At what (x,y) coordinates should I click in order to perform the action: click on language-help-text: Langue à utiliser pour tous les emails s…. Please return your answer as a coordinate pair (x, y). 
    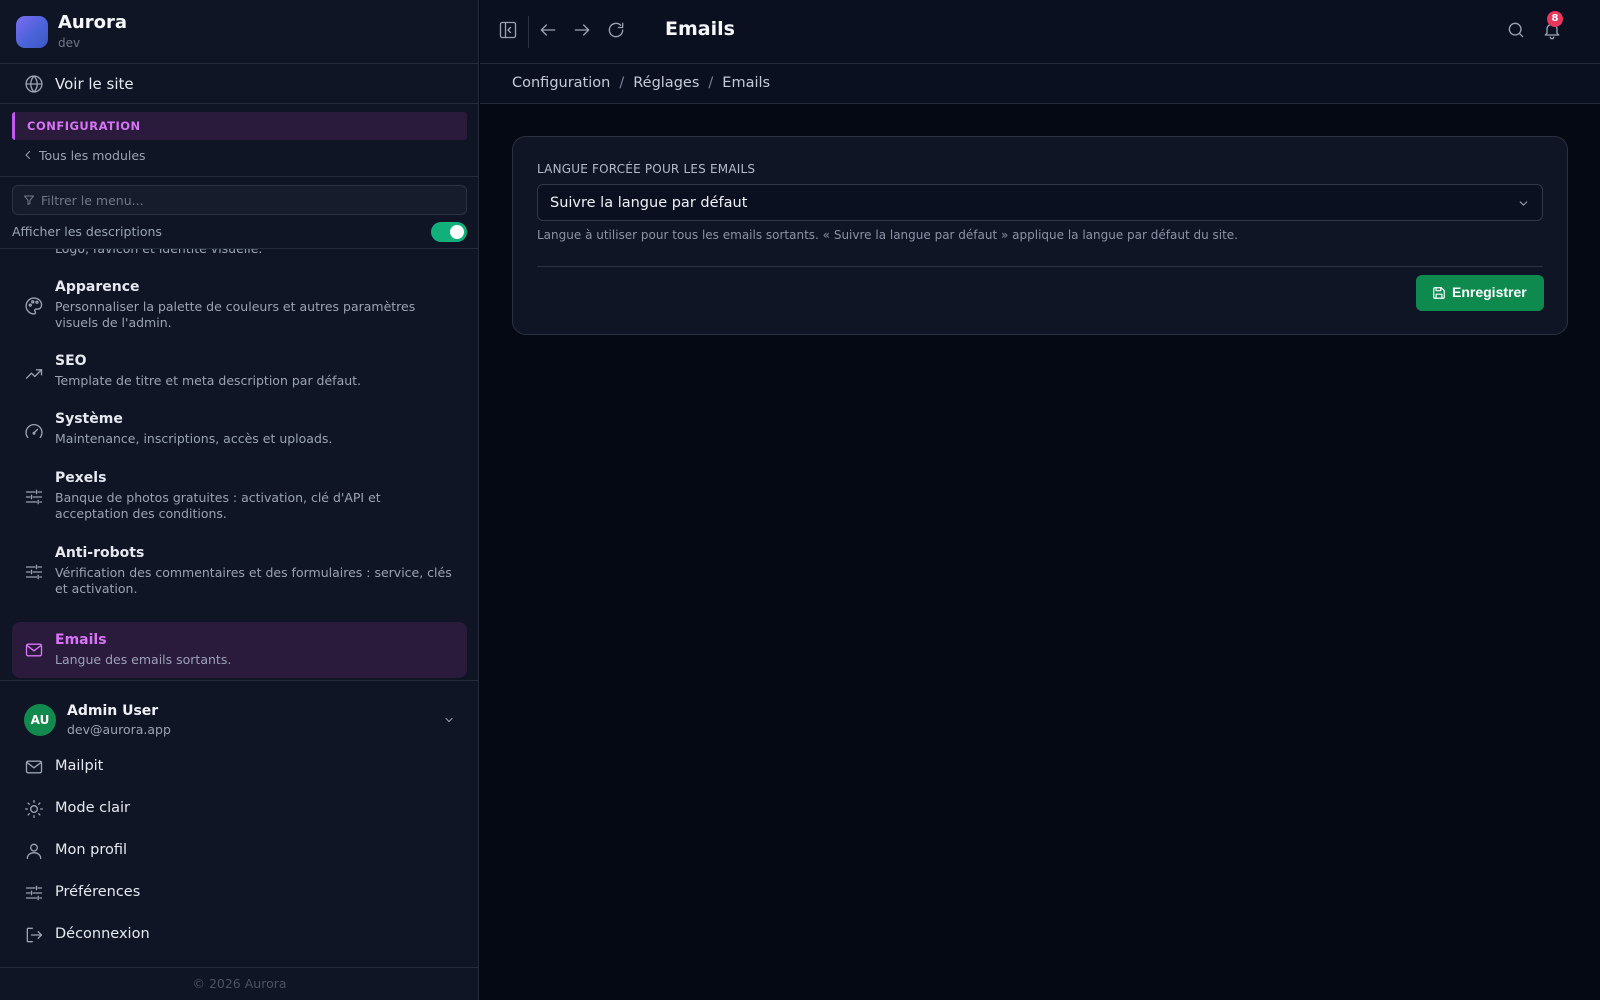
    Looking at the image, I should click on (887, 235).